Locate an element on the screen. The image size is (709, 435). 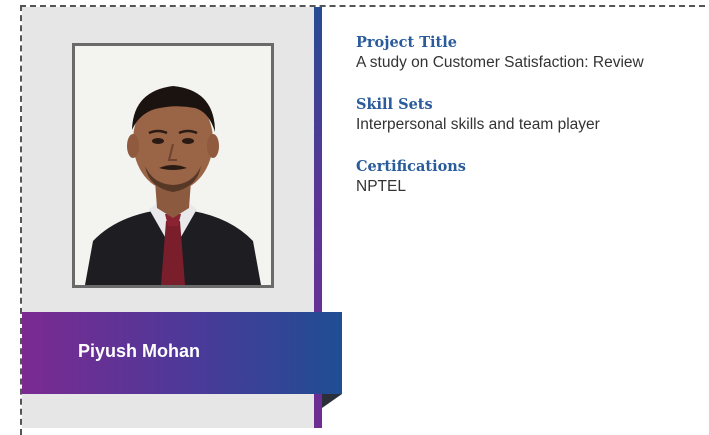
project-title-value: A study on Customer Satisfaction: Review is located at coordinates (500, 62).